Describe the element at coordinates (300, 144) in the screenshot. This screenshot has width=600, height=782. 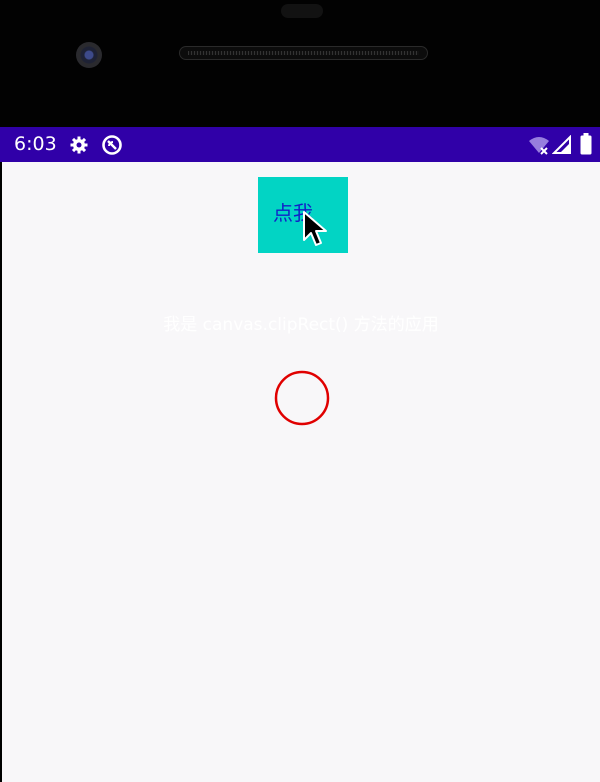
I see `status-bar: 6:03` at that location.